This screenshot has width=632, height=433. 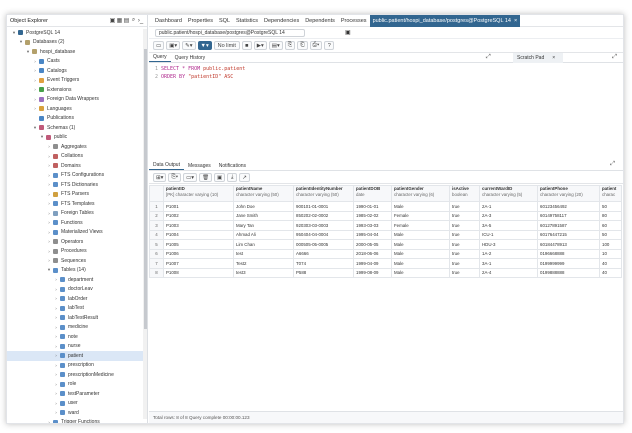 What do you see at coordinates (568, 234) in the screenshot?
I see `table-cell: 60176447215` at bounding box center [568, 234].